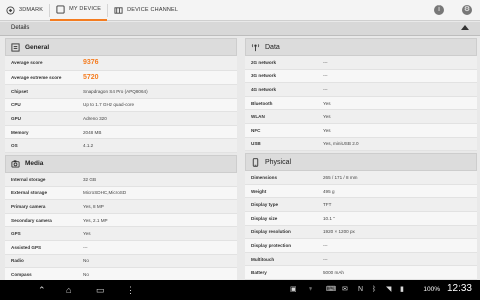 The width and height of the screenshot is (480, 300). Describe the element at coordinates (88, 146) in the screenshot. I see `row-value: 4.1.2` at that location.